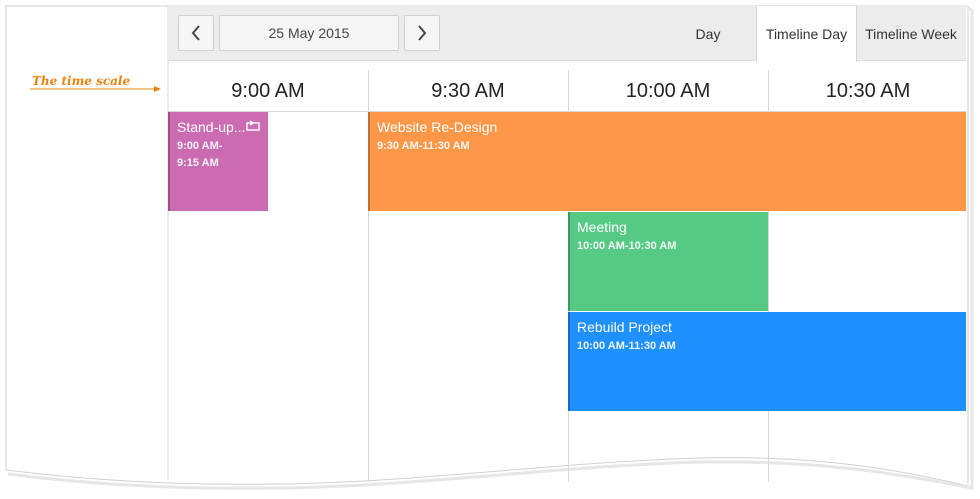  What do you see at coordinates (602, 227) in the screenshot?
I see `appointment-title: Meeting` at bounding box center [602, 227].